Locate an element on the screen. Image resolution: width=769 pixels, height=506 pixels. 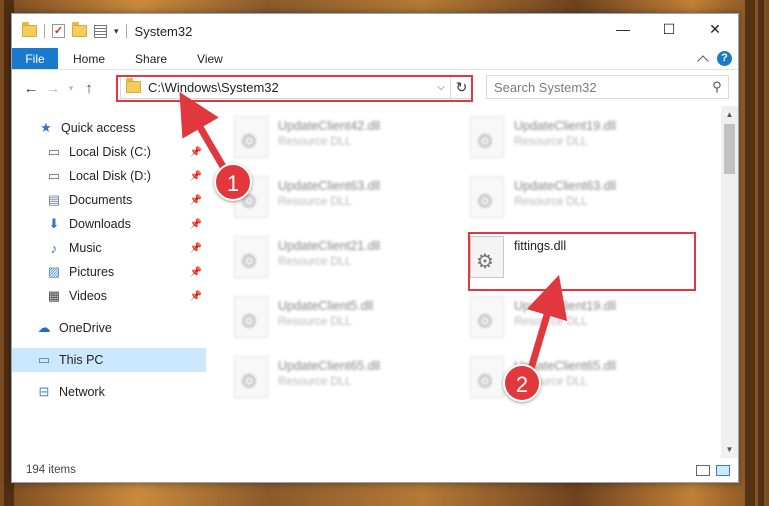
step-2-badge: 2 is located at coordinates (522, 383).